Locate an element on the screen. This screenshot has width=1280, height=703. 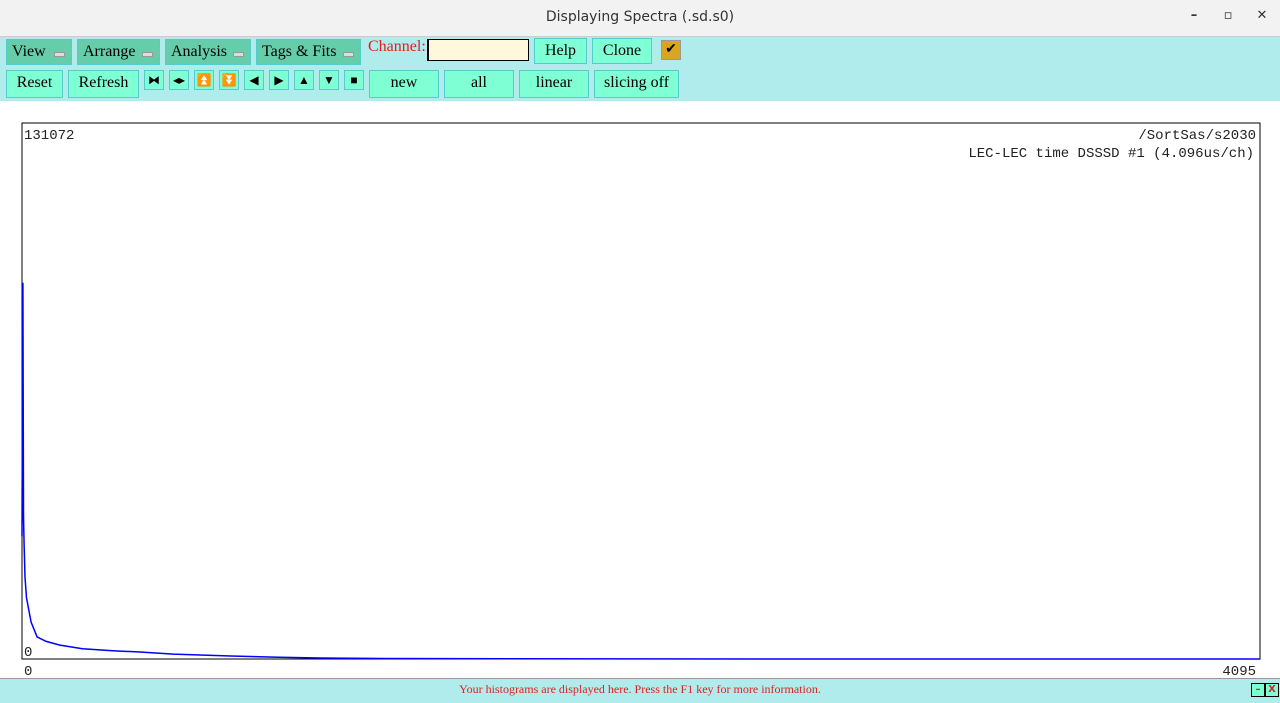
close-button: ✕ is located at coordinates (1262, 18).